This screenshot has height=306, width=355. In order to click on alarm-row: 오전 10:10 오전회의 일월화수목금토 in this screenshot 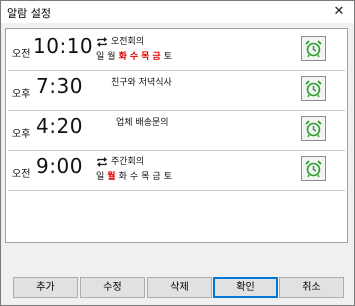, I will do `click(176, 51)`.